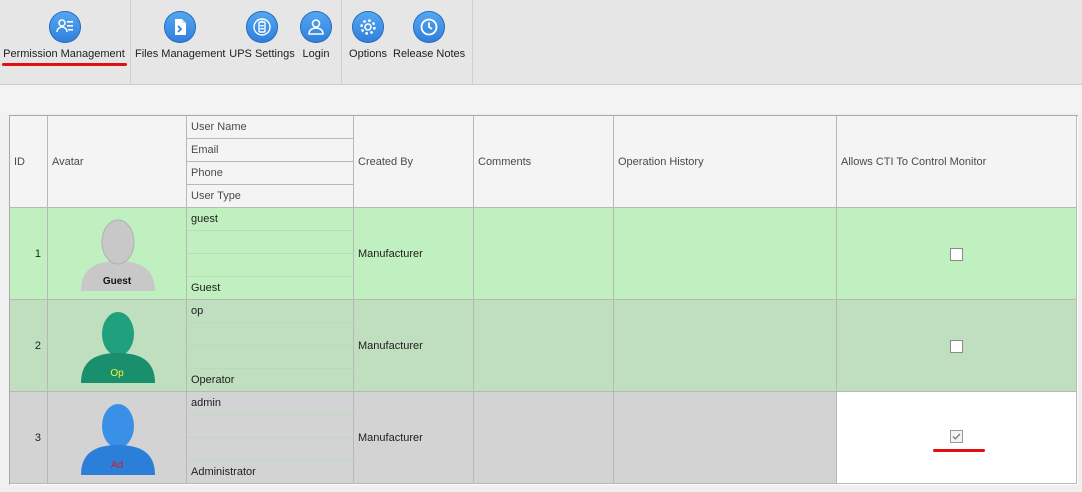 The image size is (1082, 492). Describe the element at coordinates (316, 27) in the screenshot. I see `user-icon` at that location.